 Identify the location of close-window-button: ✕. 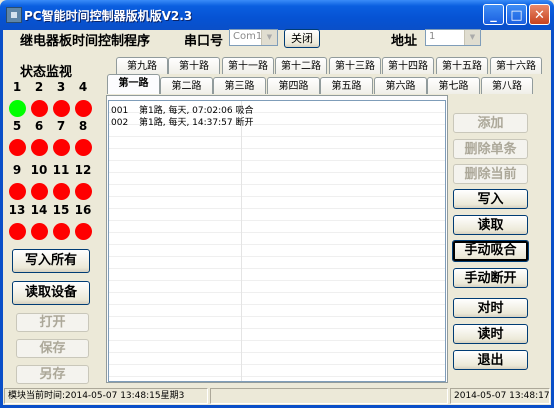
(539, 14).